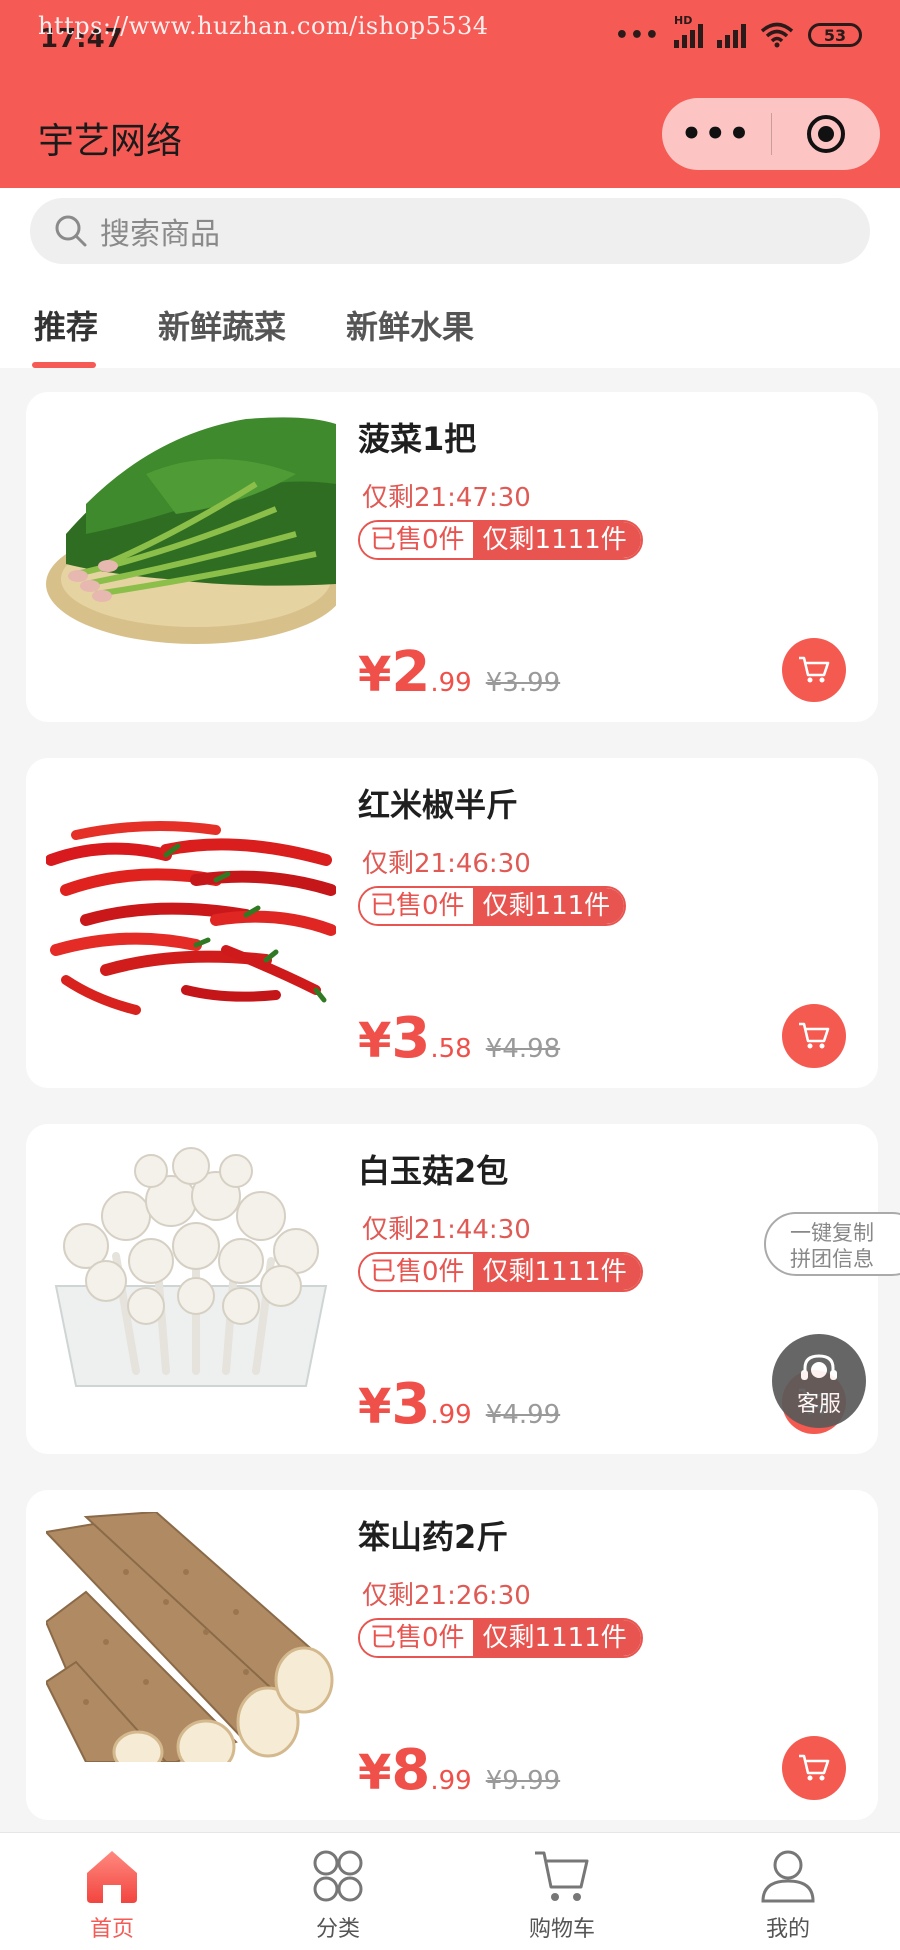 The image size is (900, 1950). Describe the element at coordinates (191, 1637) in the screenshot. I see `product-image-yam` at that location.